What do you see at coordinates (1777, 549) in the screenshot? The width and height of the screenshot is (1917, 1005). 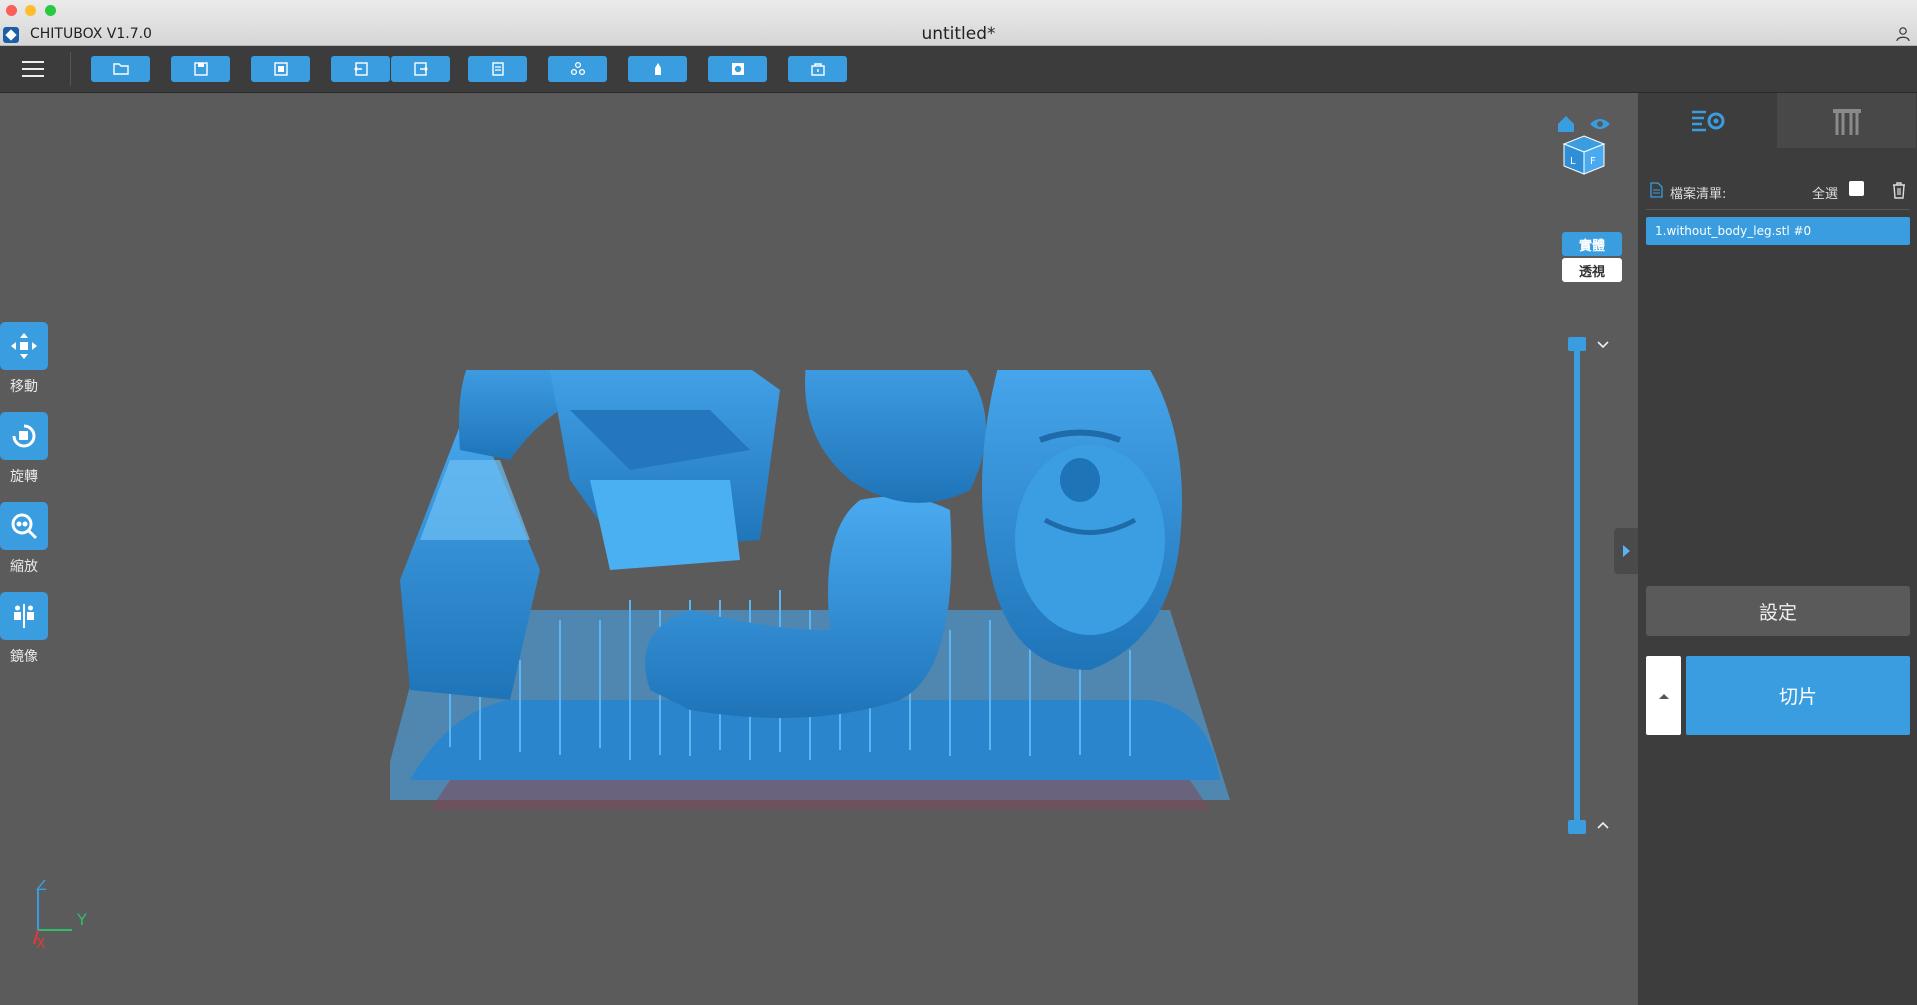 I see `right-panel: 檔案清單: 全選 1.without_body_leg.stl #0 設定 切片` at bounding box center [1777, 549].